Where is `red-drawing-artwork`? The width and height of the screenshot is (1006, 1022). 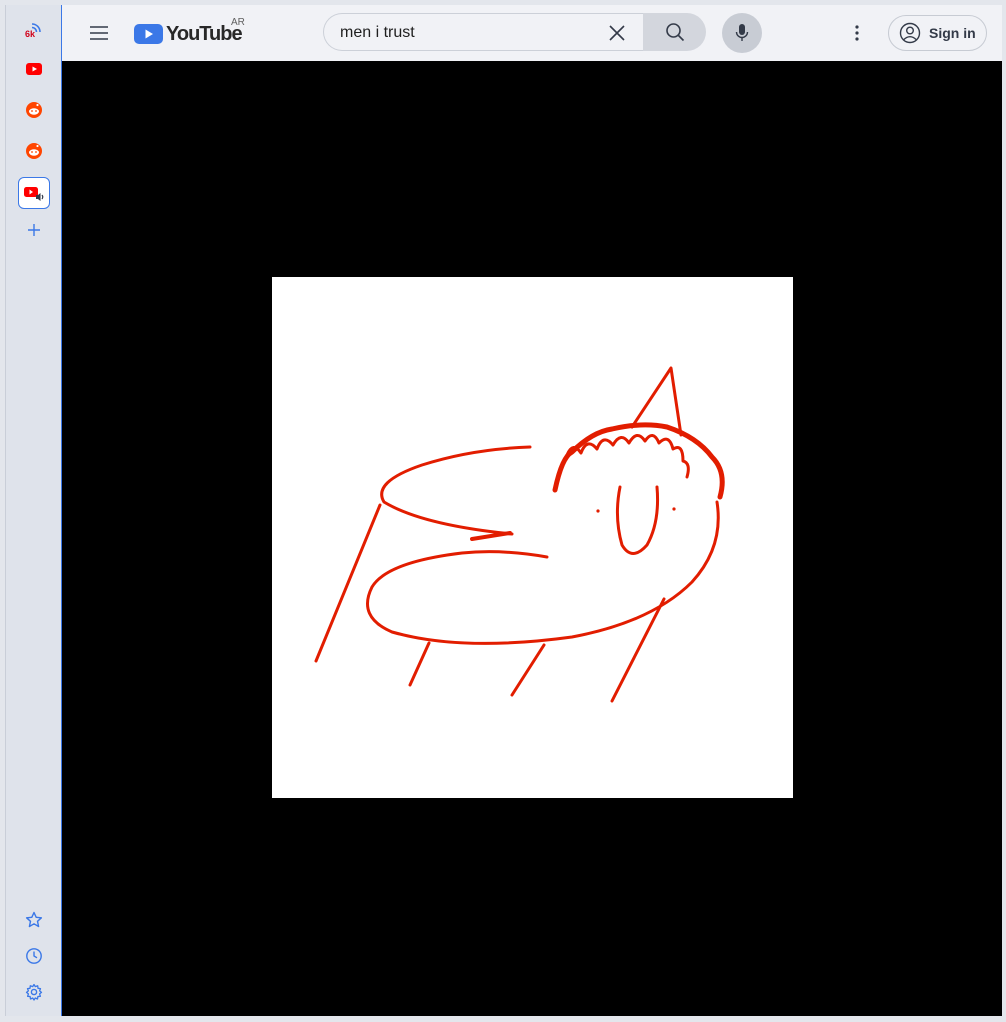
red-drawing-artwork is located at coordinates (519, 534).